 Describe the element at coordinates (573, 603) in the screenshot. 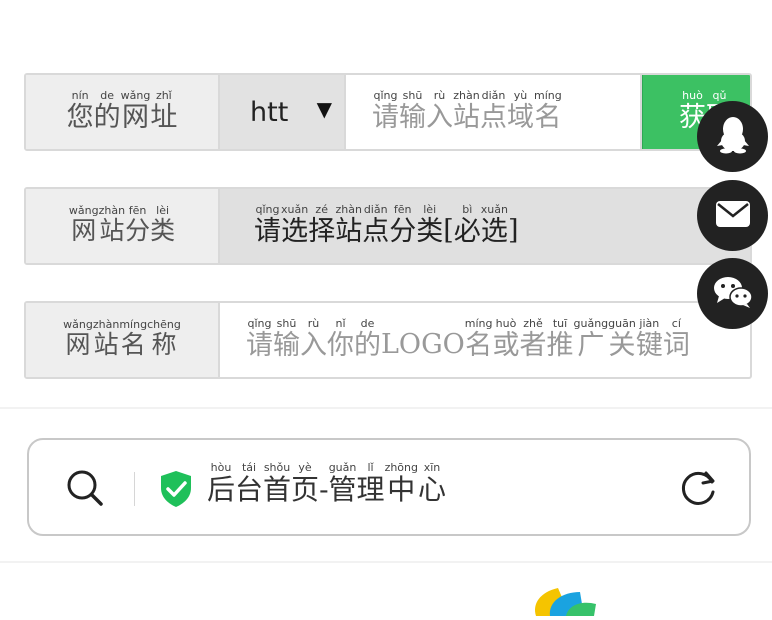

I see `app-logo-icon` at that location.